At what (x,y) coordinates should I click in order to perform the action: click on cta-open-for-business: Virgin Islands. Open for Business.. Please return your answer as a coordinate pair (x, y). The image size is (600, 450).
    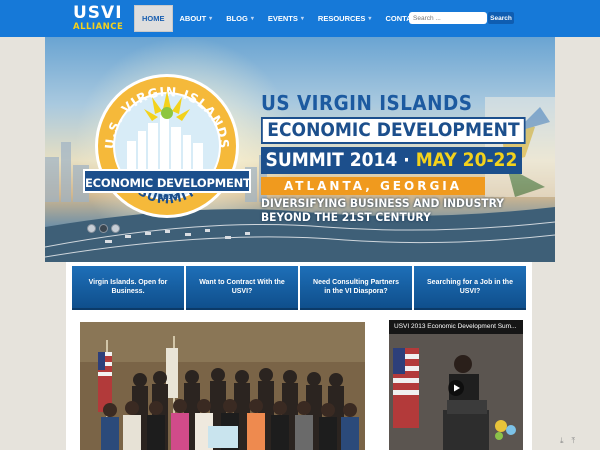
    Looking at the image, I should click on (128, 288).